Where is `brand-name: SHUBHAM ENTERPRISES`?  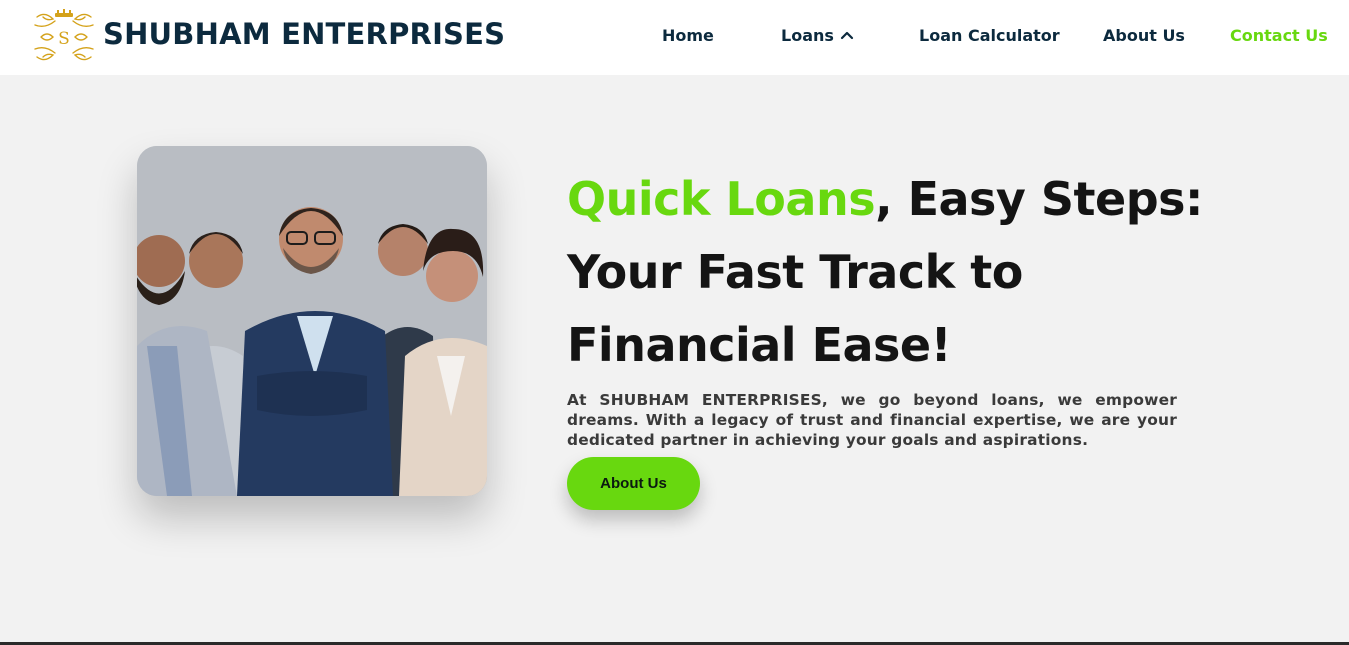
brand-name: SHUBHAM ENTERPRISES is located at coordinates (304, 34).